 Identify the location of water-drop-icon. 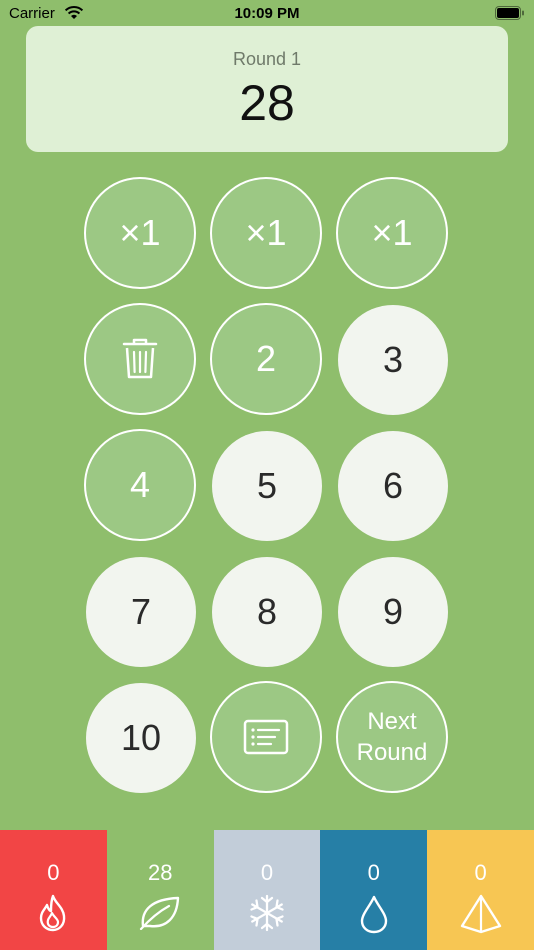
(373, 914).